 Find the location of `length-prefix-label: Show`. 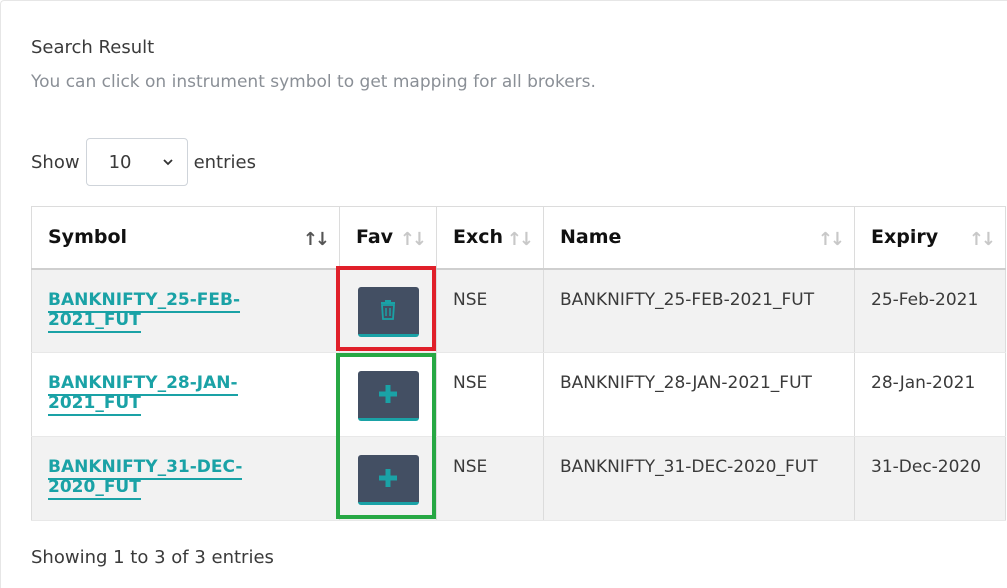

length-prefix-label: Show is located at coordinates (55, 162).